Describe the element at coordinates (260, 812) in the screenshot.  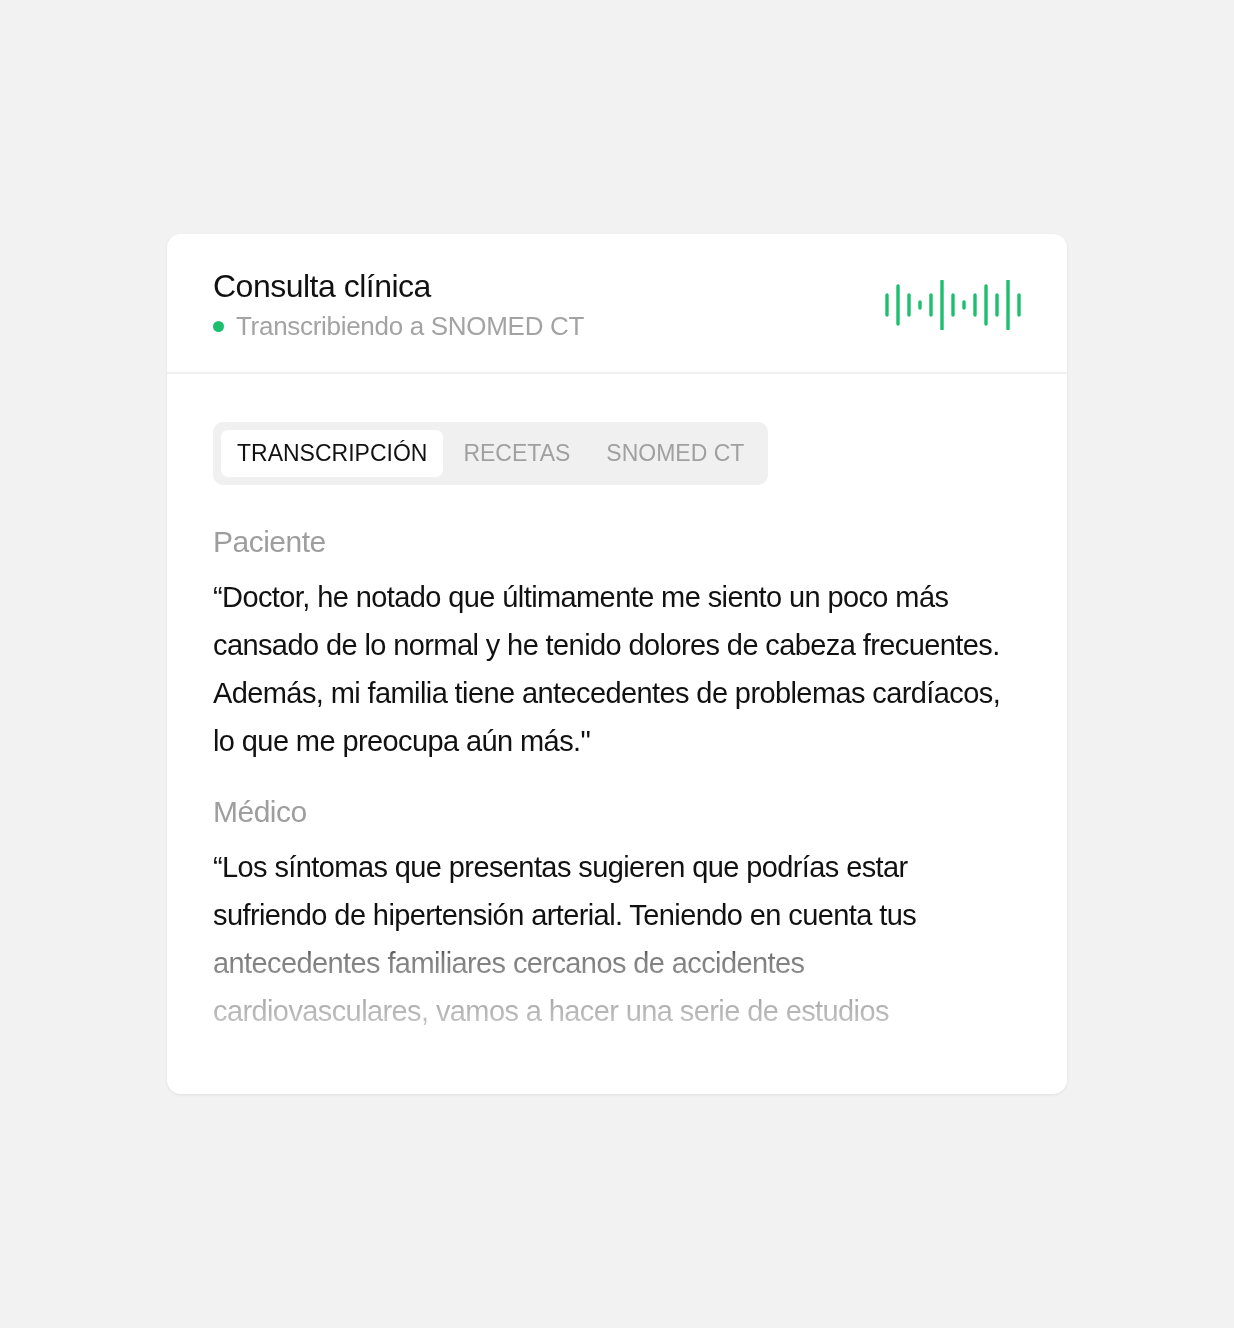
I see `speaker-label: Médico` at that location.